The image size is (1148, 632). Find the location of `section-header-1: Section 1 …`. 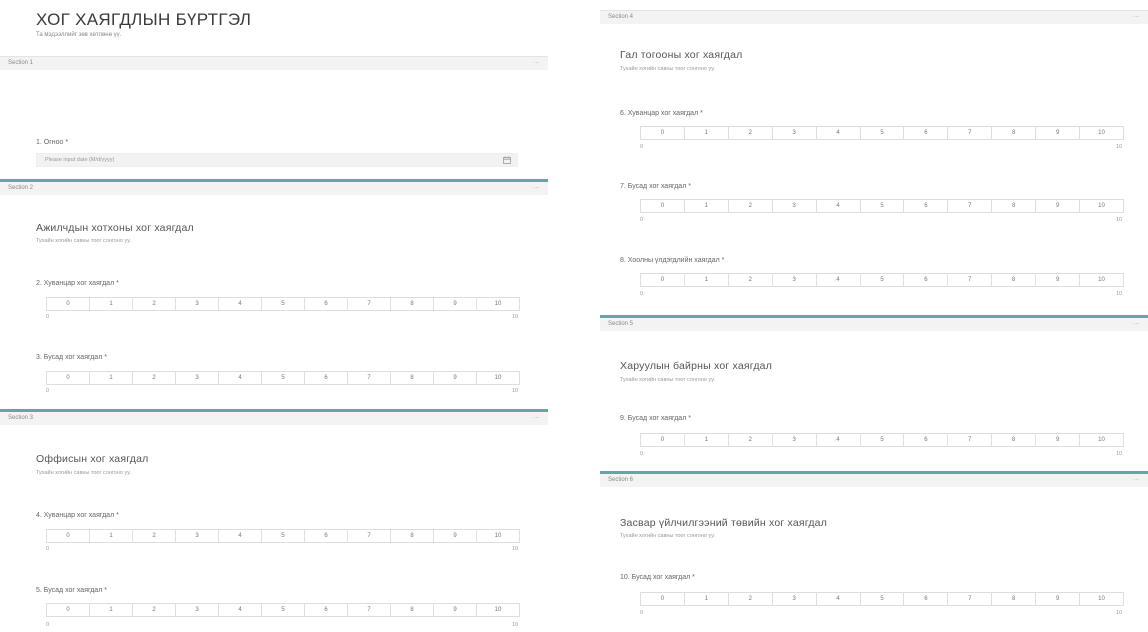

section-header-1: Section 1 … is located at coordinates (274, 63).